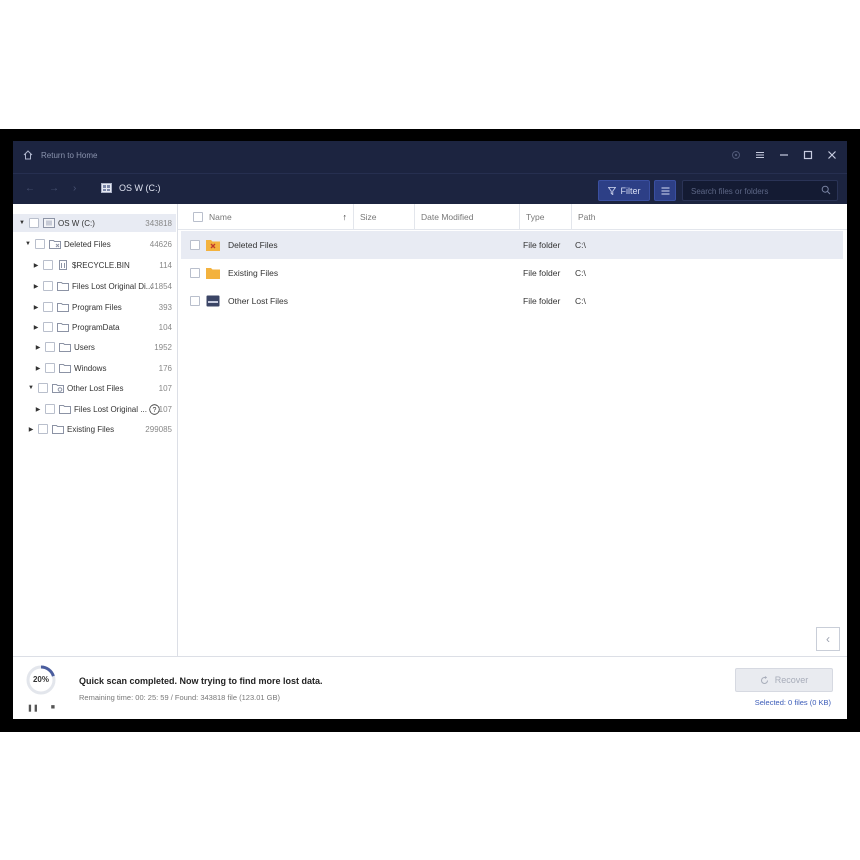 This screenshot has height=860, width=860. I want to click on tree-item-label: Program Files, so click(97, 307).